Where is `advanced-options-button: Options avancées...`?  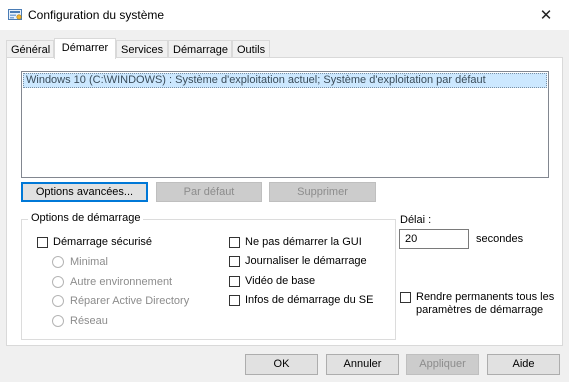
advanced-options-button: Options avancées... is located at coordinates (84, 192).